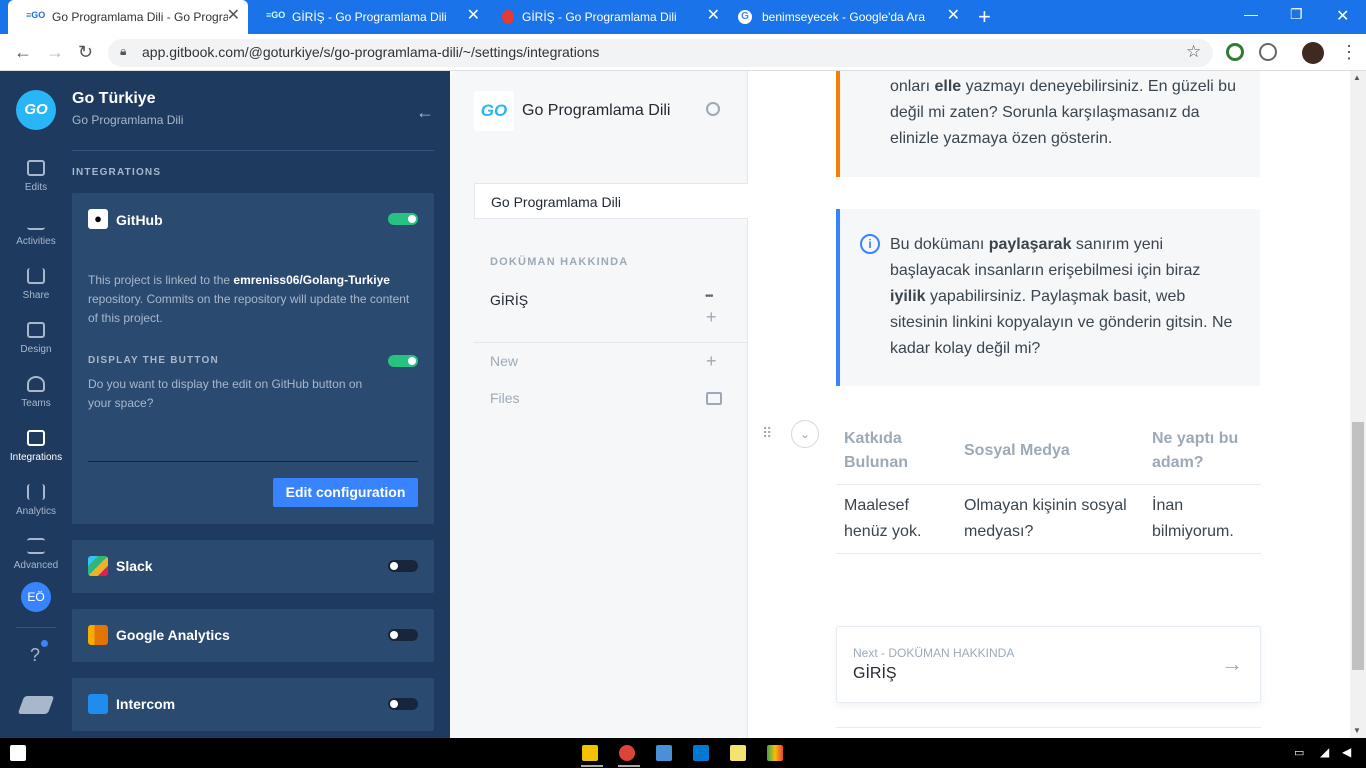 Image resolution: width=1366 pixels, height=768 pixels. What do you see at coordinates (36, 384) in the screenshot?
I see `users-icon` at bounding box center [36, 384].